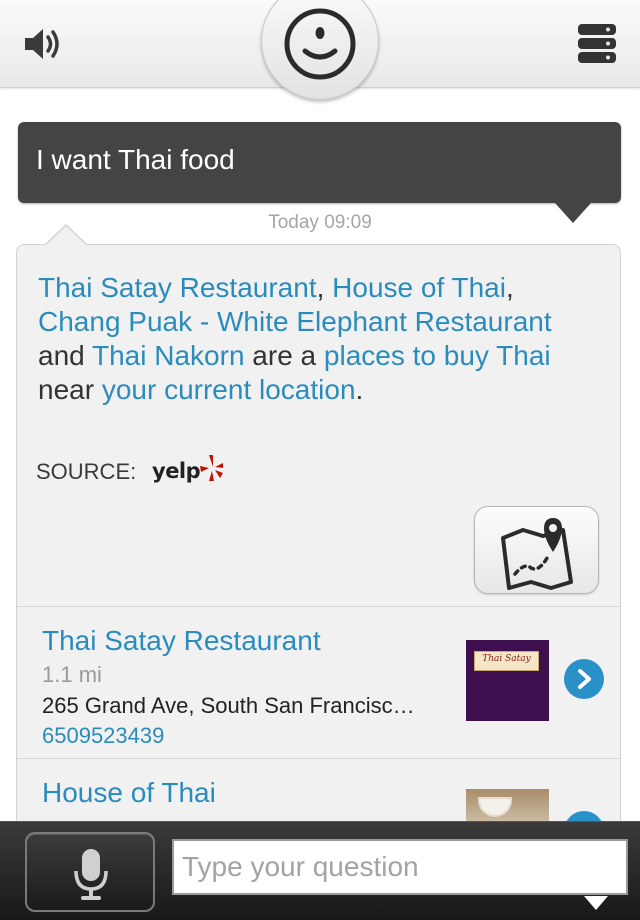 Image resolution: width=640 pixels, height=920 pixels. What do you see at coordinates (72, 674) in the screenshot?
I see `result-distance: 1.1 mi` at bounding box center [72, 674].